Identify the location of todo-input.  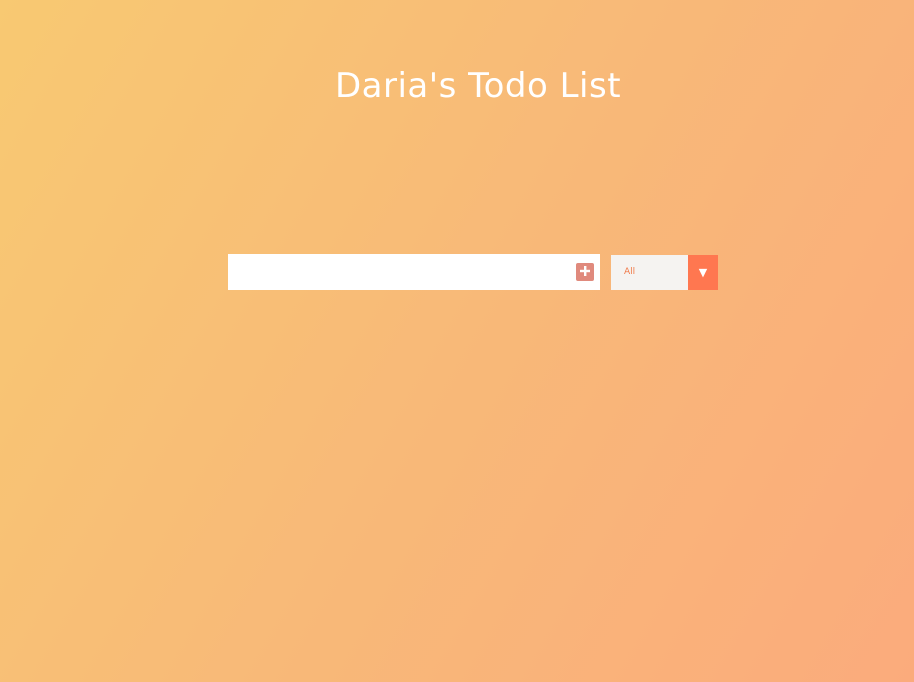
(414, 272).